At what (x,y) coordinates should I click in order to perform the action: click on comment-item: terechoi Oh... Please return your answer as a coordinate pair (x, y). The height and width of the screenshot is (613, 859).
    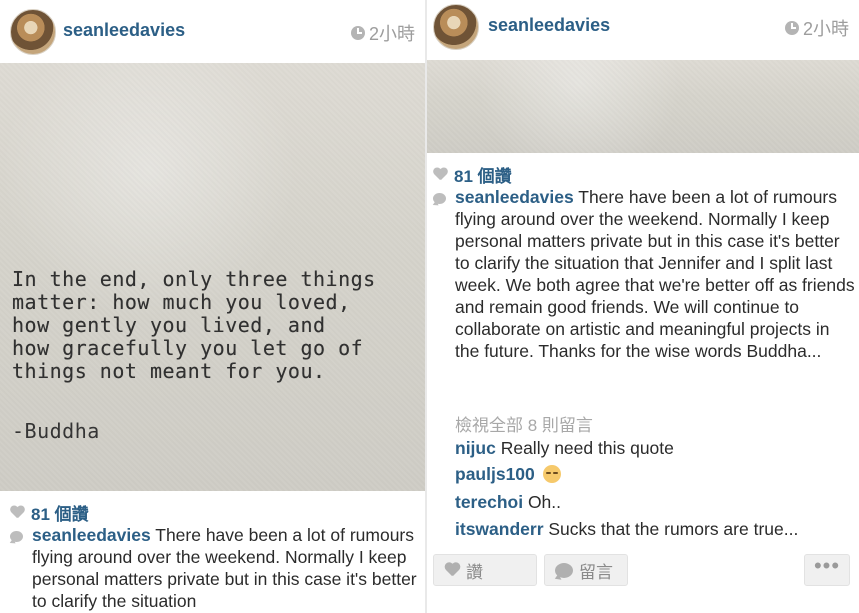
    Looking at the image, I should click on (508, 502).